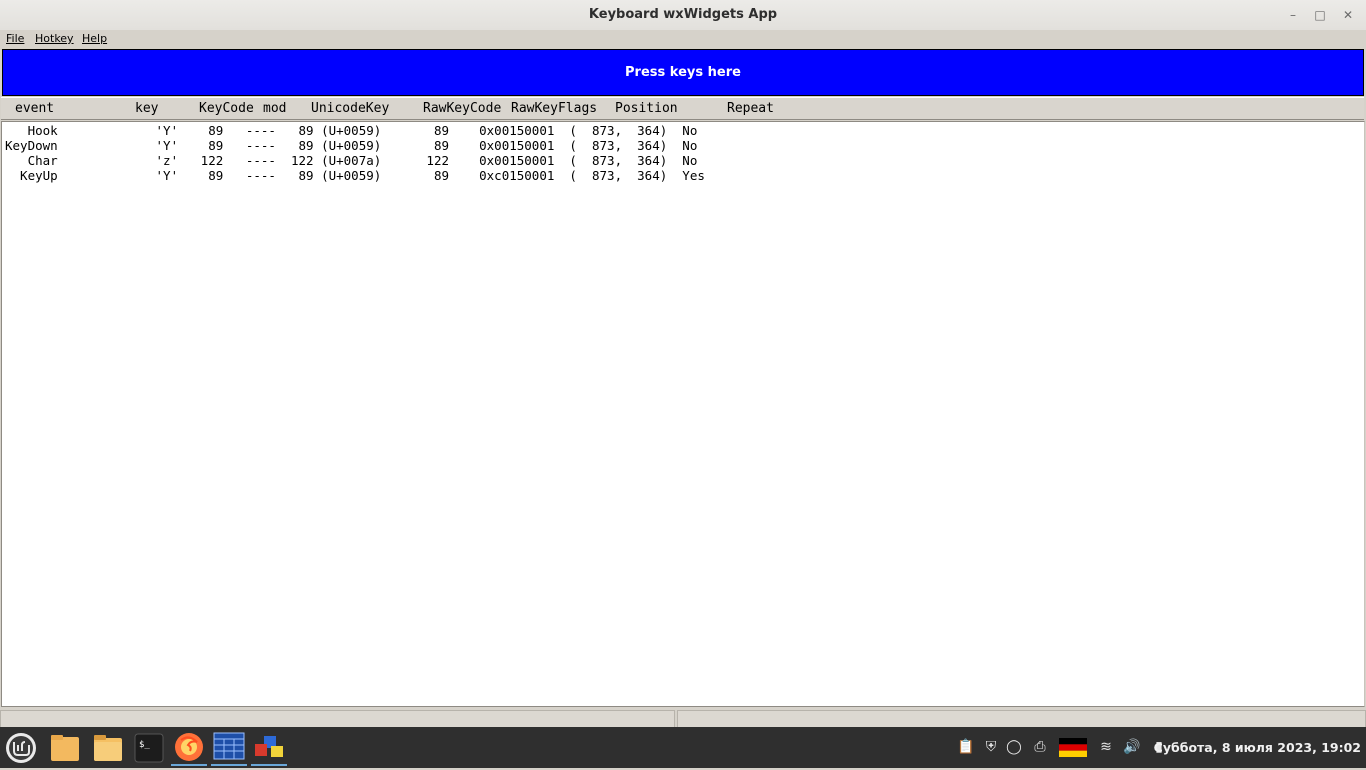 Image resolution: width=1366 pixels, height=770 pixels. What do you see at coordinates (1073, 747) in the screenshot?
I see `keyboard-layout-flag-icon` at bounding box center [1073, 747].